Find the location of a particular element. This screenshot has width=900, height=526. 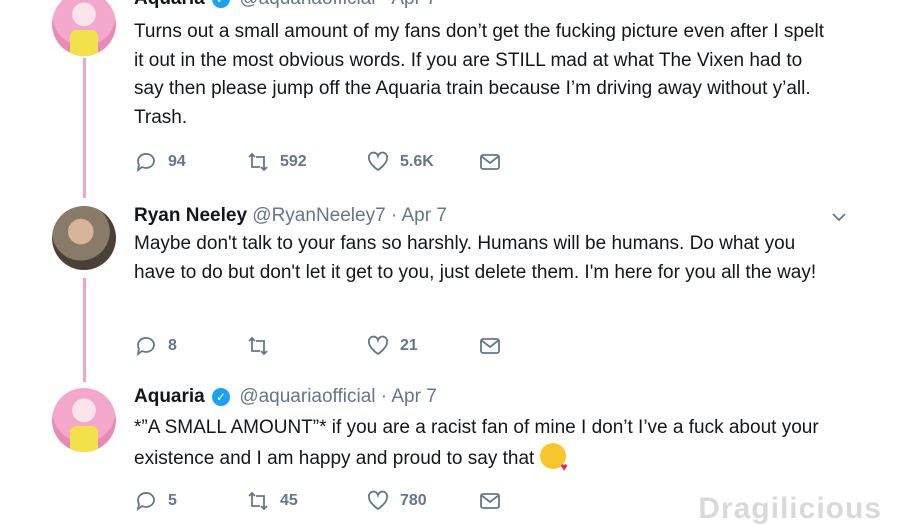

retweet-button: 592 is located at coordinates (276, 162).